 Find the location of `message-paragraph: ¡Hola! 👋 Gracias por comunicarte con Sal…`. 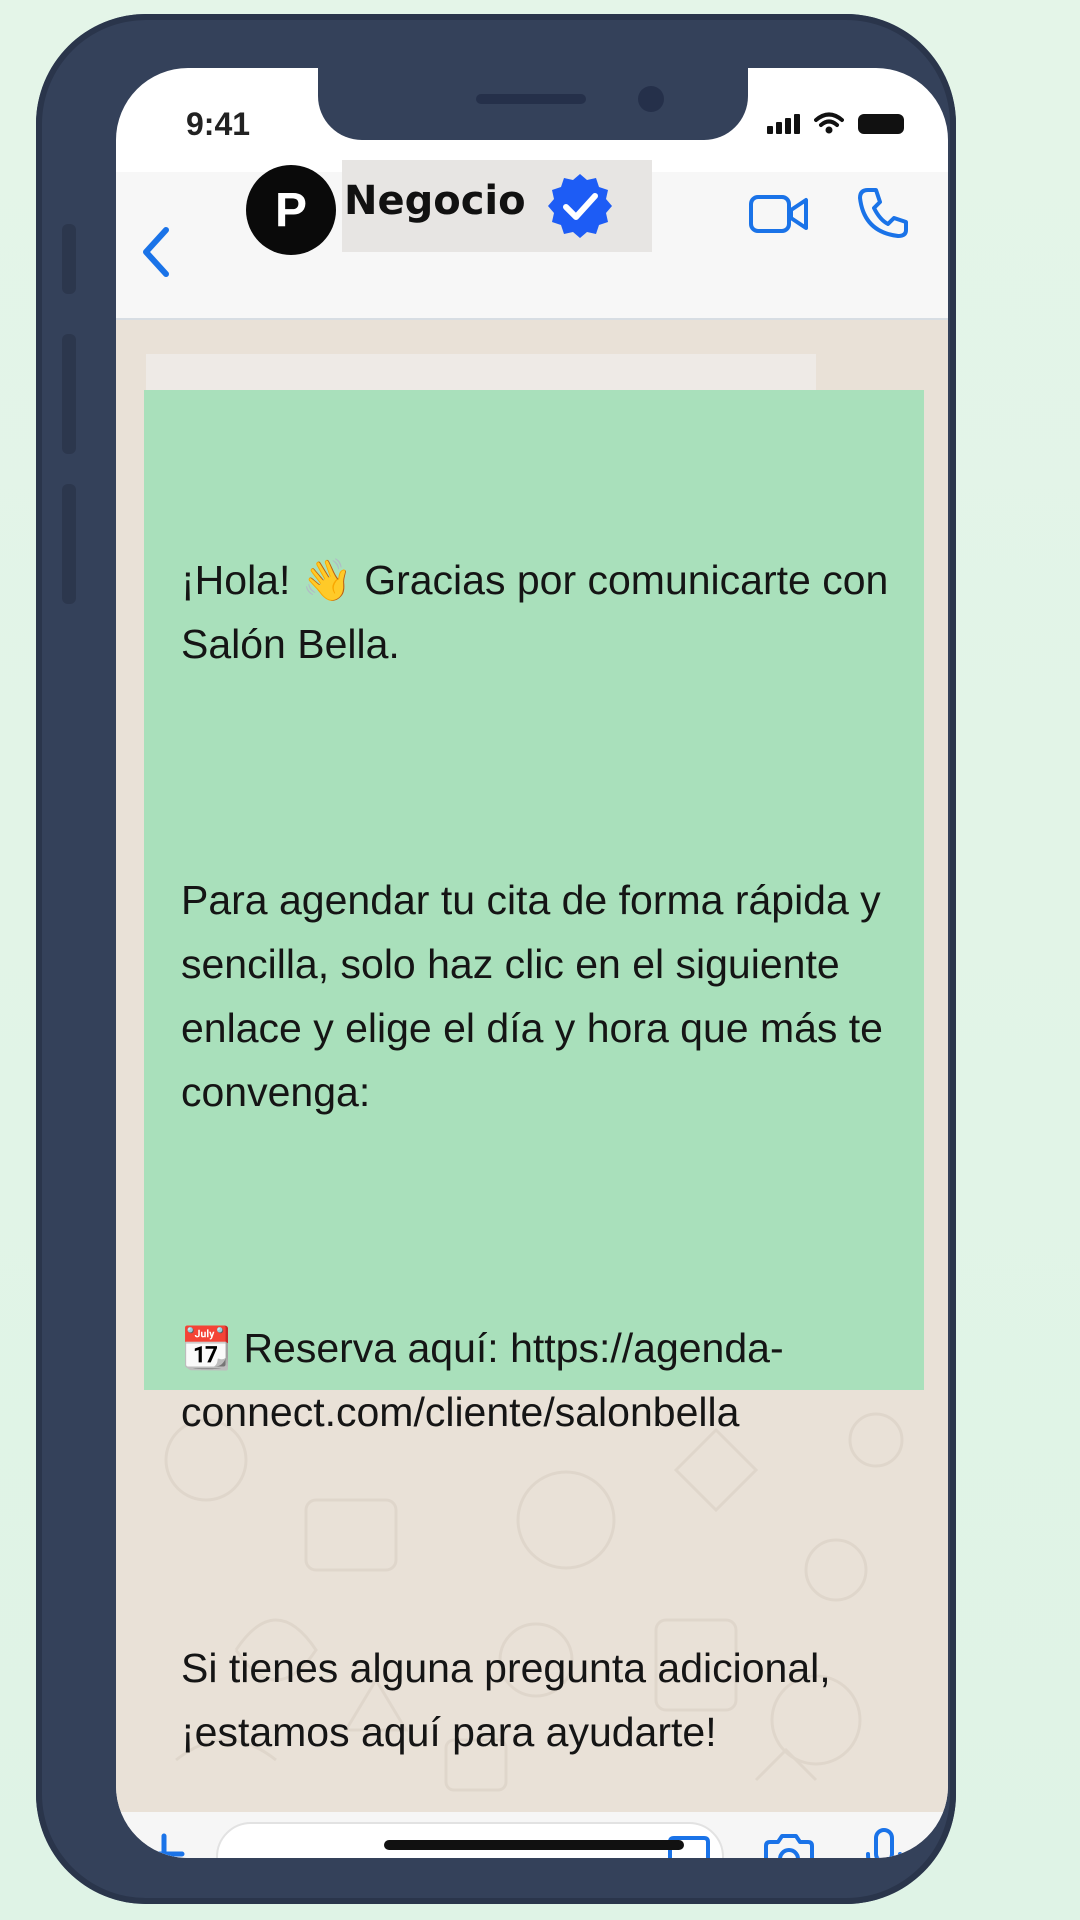

message-paragraph: ¡Hola! 👋 Gracias por comunicarte con Sal… is located at coordinates (540, 612).